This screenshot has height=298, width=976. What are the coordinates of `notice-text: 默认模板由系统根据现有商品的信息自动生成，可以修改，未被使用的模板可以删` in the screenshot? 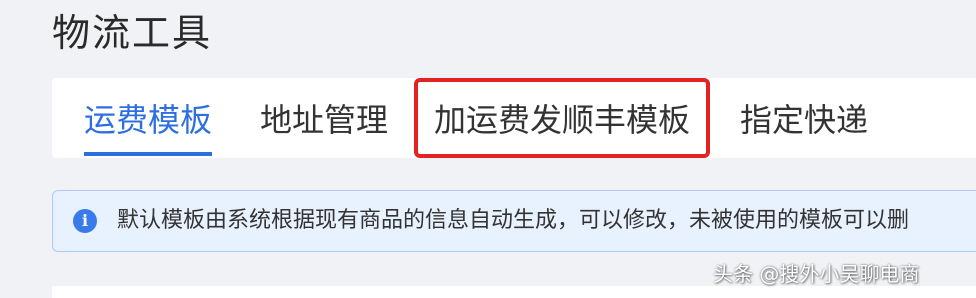 It's located at (513, 220).